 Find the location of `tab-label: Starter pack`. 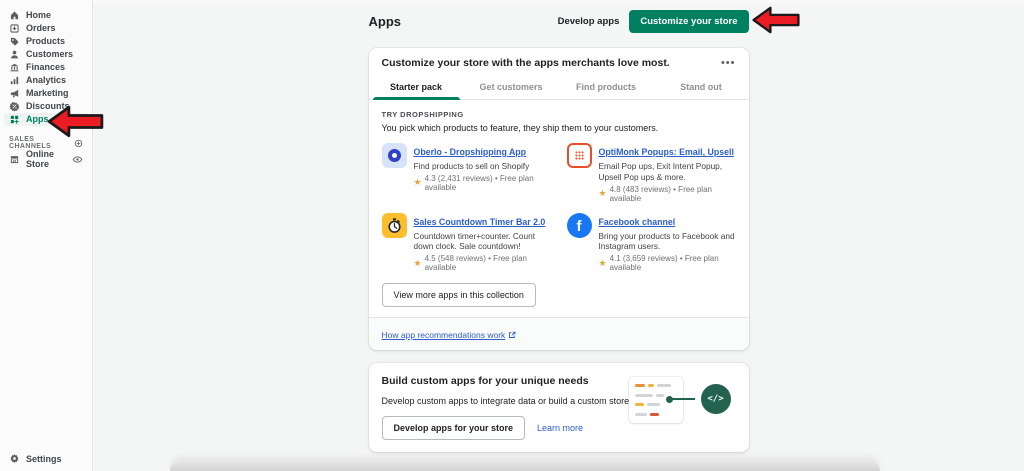

tab-label: Starter pack is located at coordinates (416, 87).